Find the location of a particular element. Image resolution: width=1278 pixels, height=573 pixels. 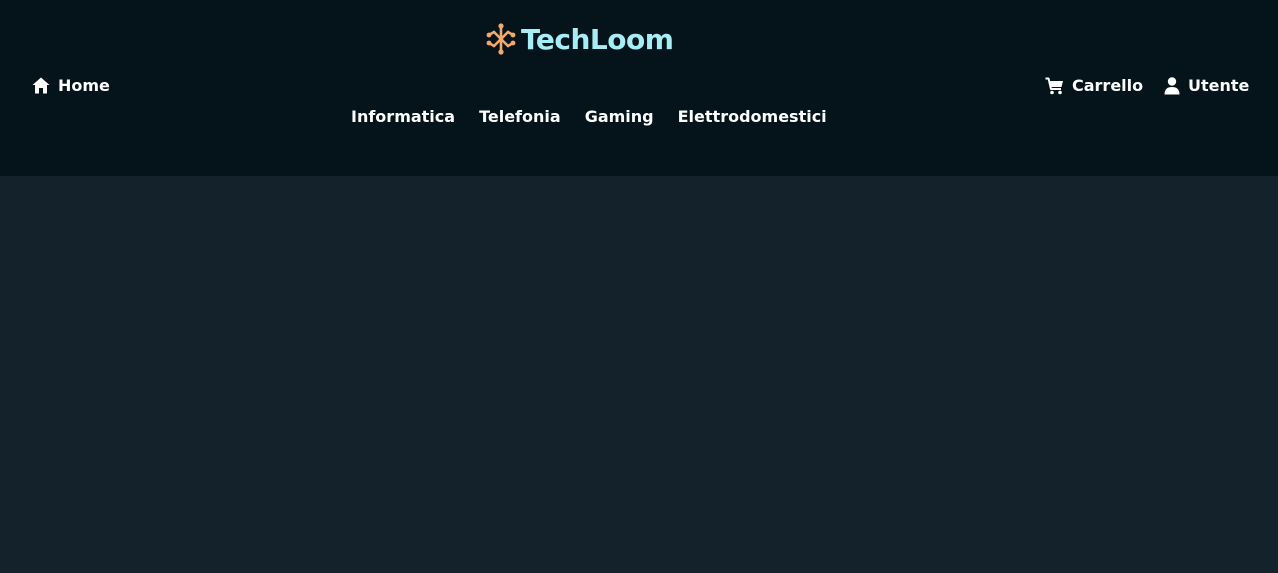

user-link: Utente is located at coordinates (1206, 85).